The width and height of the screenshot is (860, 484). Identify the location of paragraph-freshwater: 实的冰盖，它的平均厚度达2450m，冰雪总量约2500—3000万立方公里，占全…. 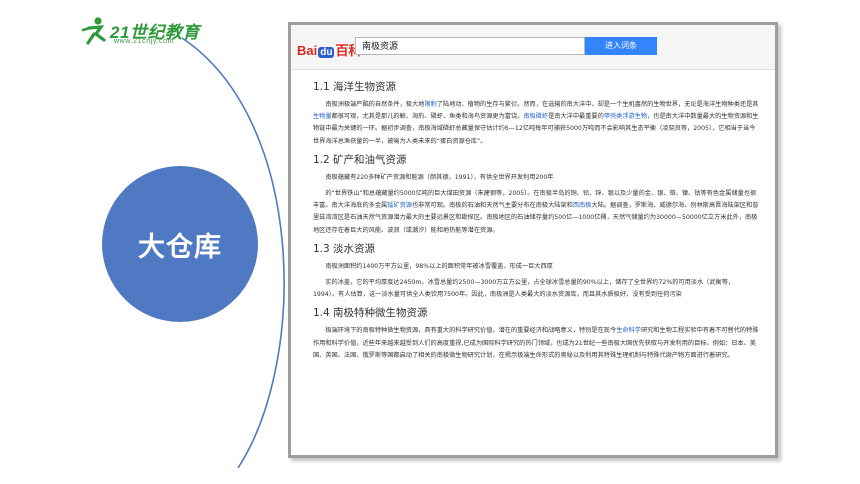
(524, 289).